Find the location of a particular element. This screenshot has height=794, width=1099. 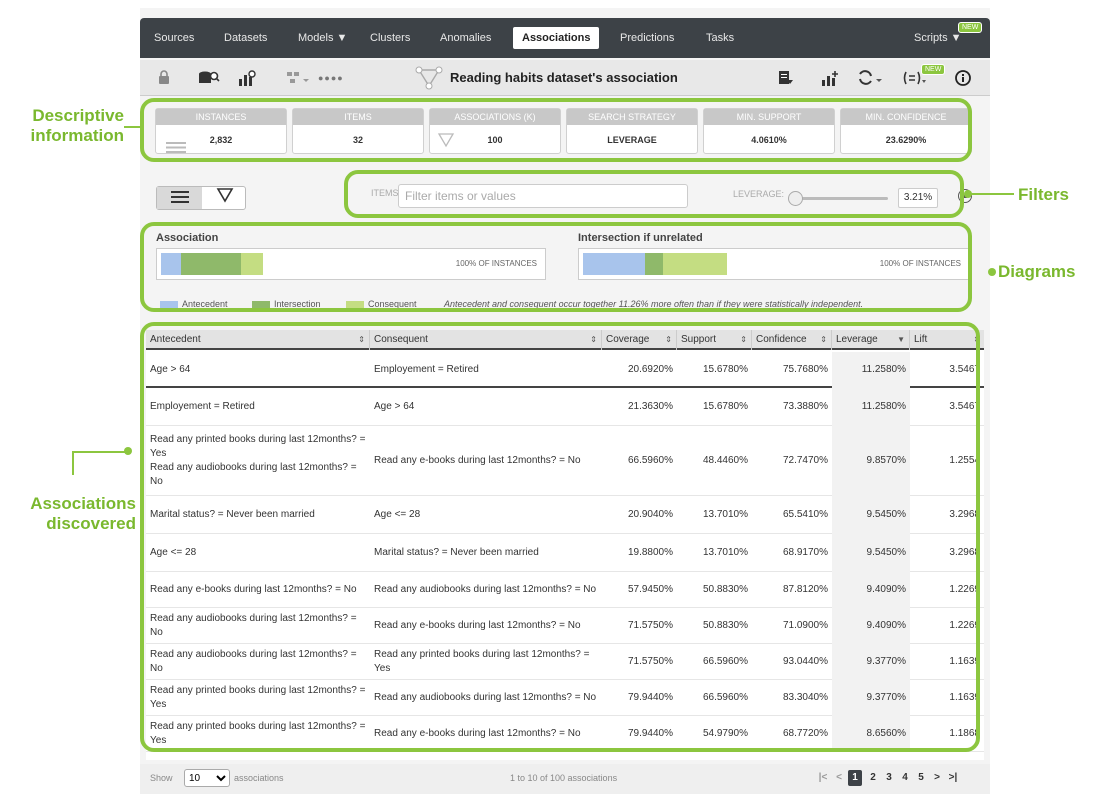

new-badge: NEW is located at coordinates (933, 69).